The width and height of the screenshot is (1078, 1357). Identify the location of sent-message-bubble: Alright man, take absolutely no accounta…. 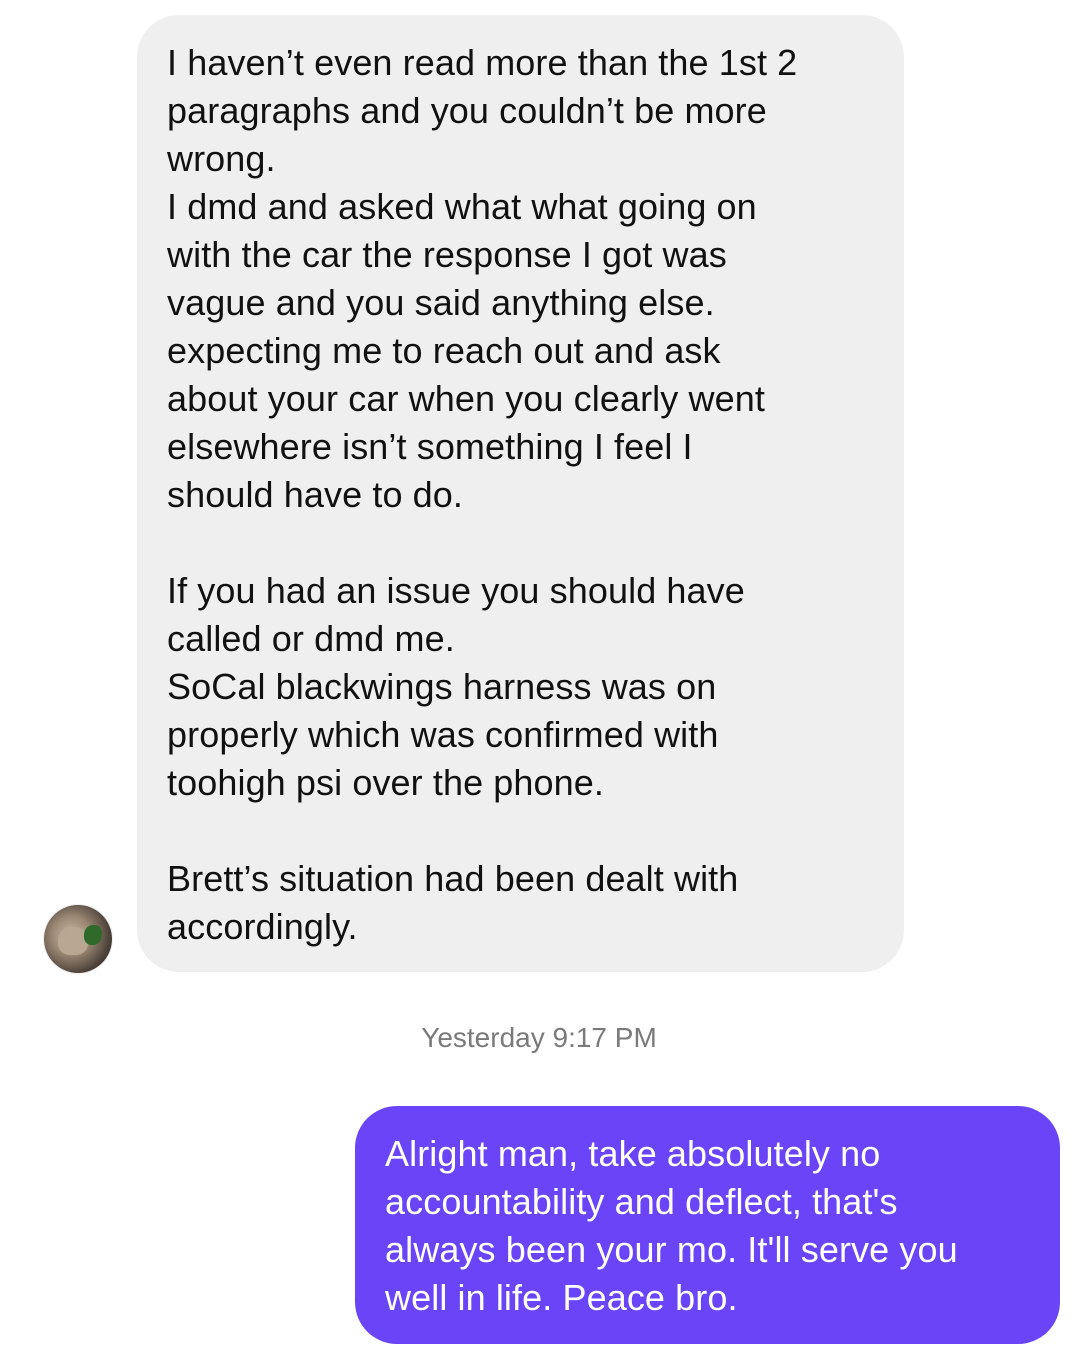
(707, 1225).